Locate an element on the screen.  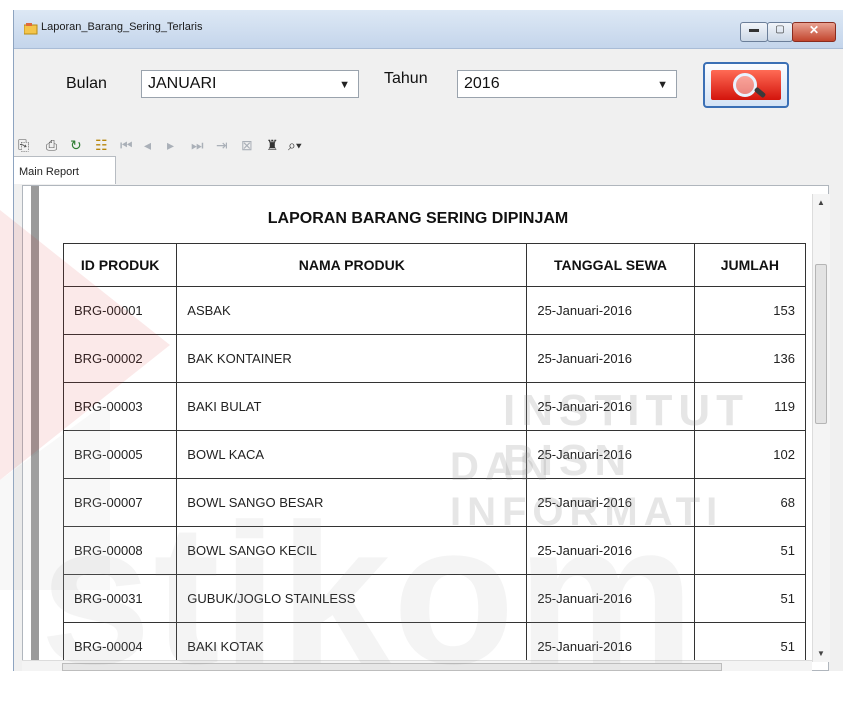
cell-id: BRG-00002 is located at coordinates (120, 358).